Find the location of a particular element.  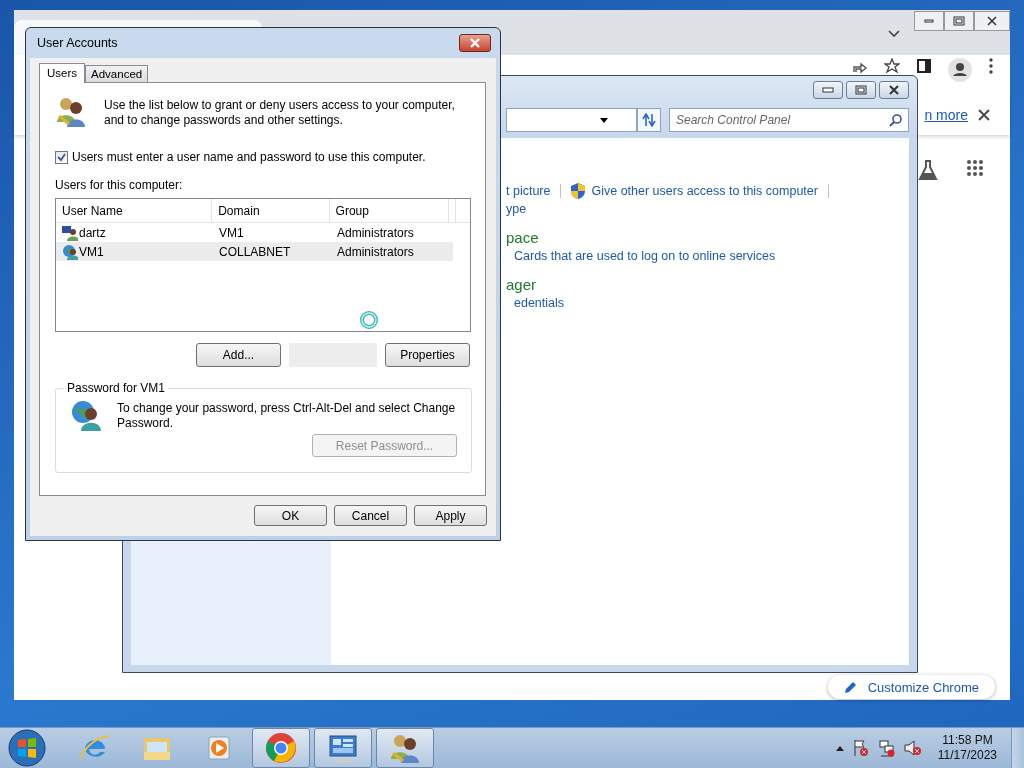

clock: 11:58 PM 11/17/2023 is located at coordinates (967, 748).